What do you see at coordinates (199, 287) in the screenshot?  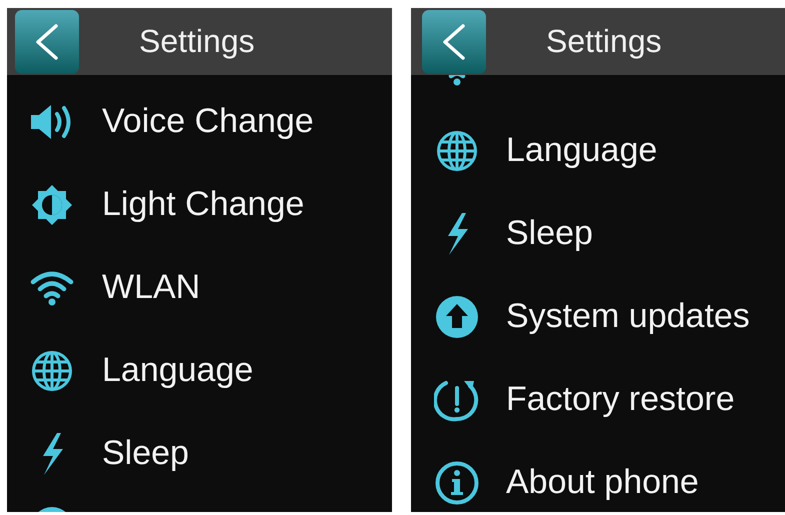 I see `settings-item: WLAN` at bounding box center [199, 287].